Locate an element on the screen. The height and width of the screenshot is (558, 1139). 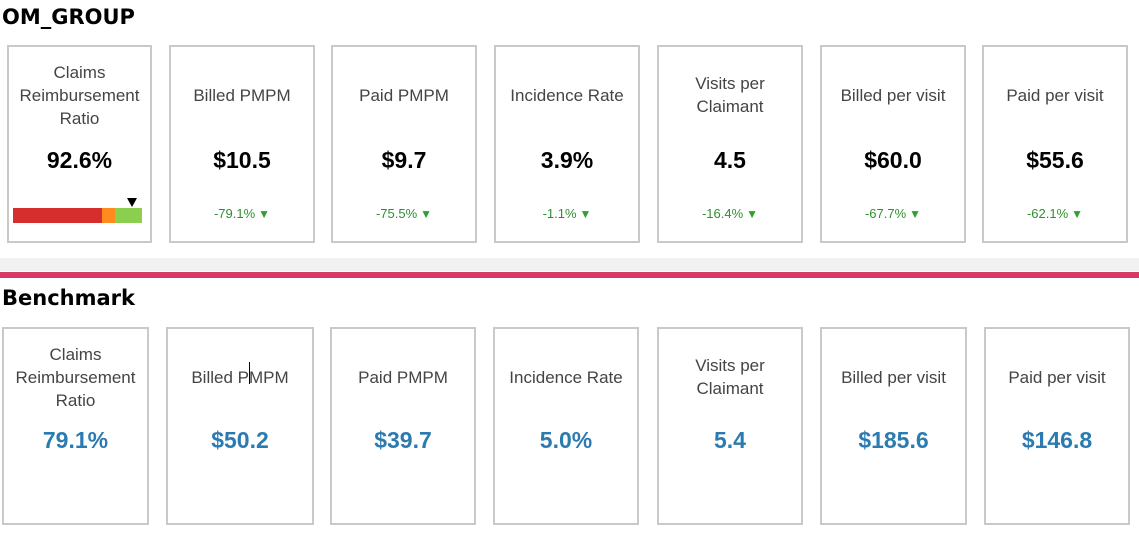
delta-text: -62.1% is located at coordinates (1047, 213).